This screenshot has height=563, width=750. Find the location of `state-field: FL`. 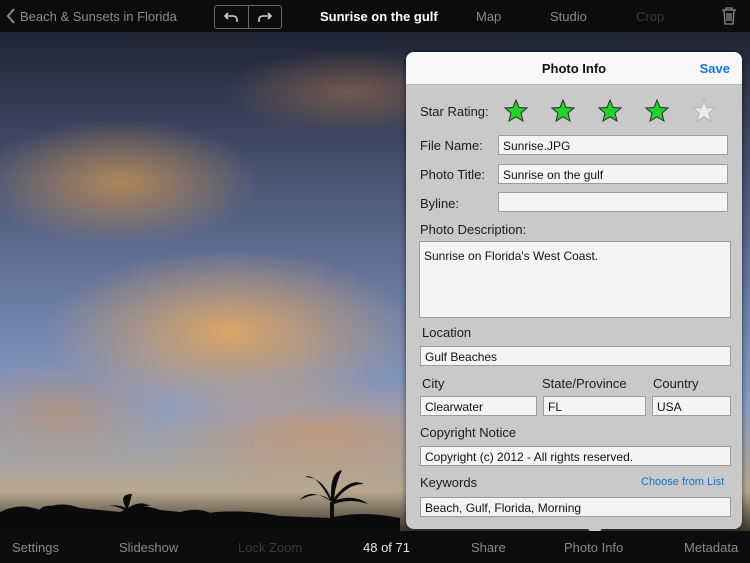

state-field: FL is located at coordinates (594, 406).